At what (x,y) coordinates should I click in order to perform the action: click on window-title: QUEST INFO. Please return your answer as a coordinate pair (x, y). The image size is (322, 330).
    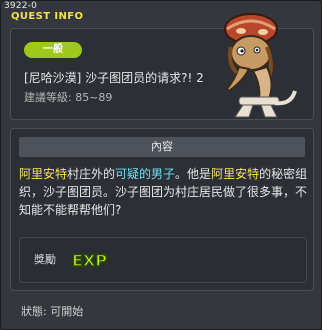
    Looking at the image, I should click on (47, 16).